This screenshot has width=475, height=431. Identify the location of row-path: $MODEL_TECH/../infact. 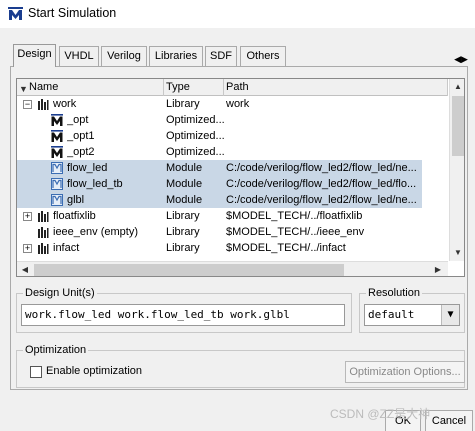
(286, 248).